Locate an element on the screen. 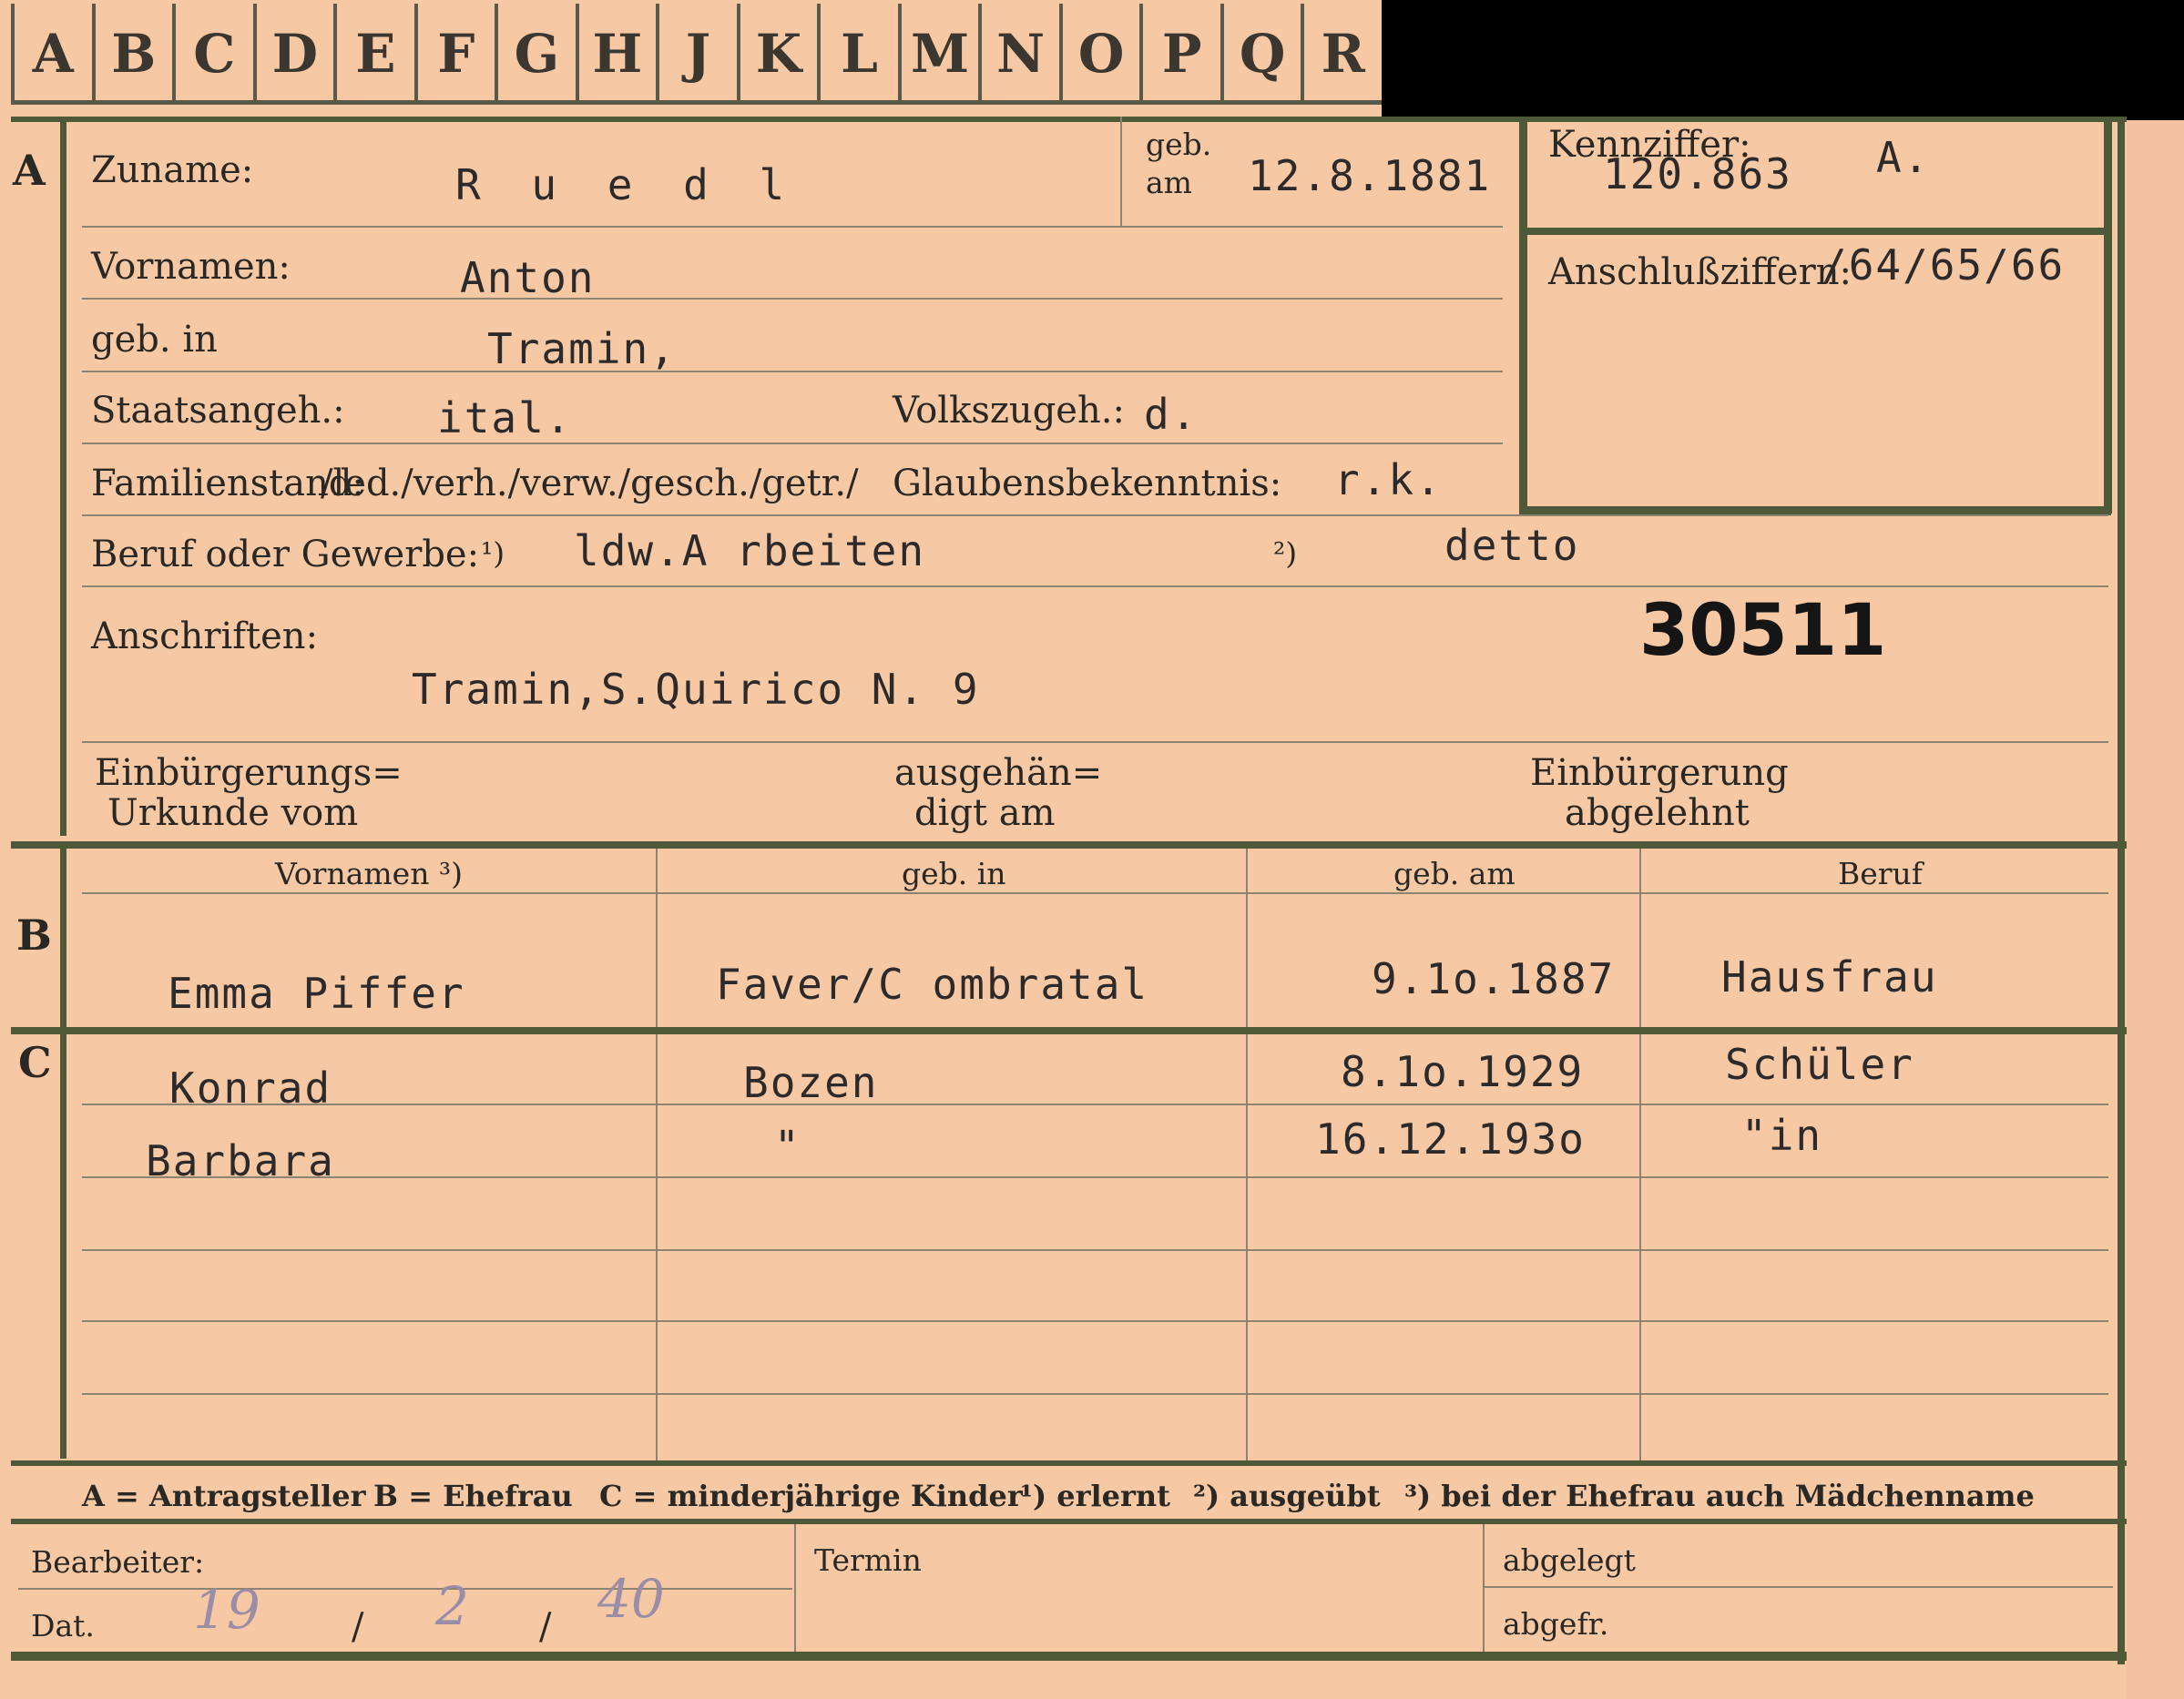 The image size is (2184, 1699). legend-note-3: ³) bei der Ehefrau auch Mädchenname is located at coordinates (1720, 1496).